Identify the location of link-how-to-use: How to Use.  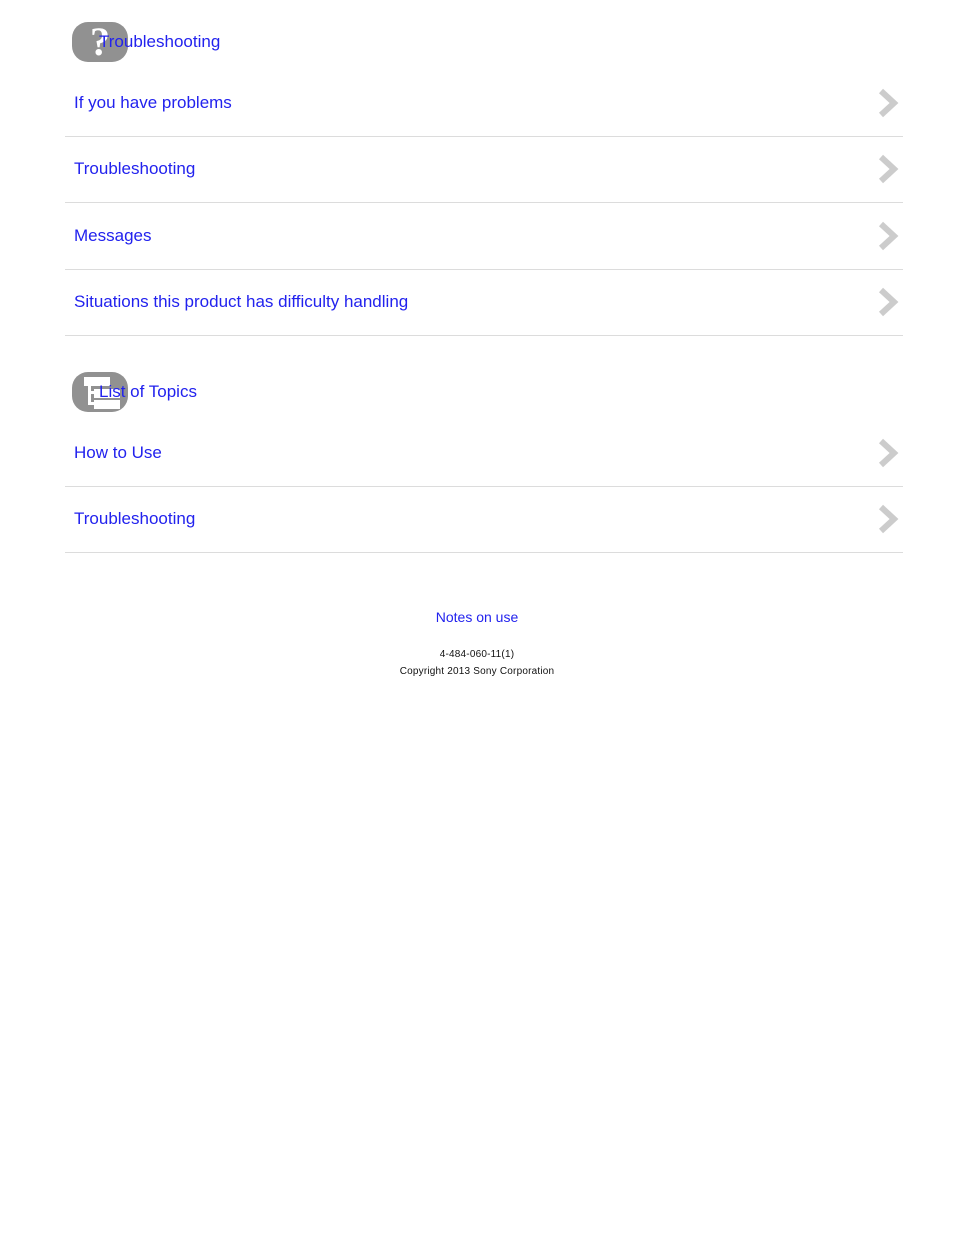
(118, 453).